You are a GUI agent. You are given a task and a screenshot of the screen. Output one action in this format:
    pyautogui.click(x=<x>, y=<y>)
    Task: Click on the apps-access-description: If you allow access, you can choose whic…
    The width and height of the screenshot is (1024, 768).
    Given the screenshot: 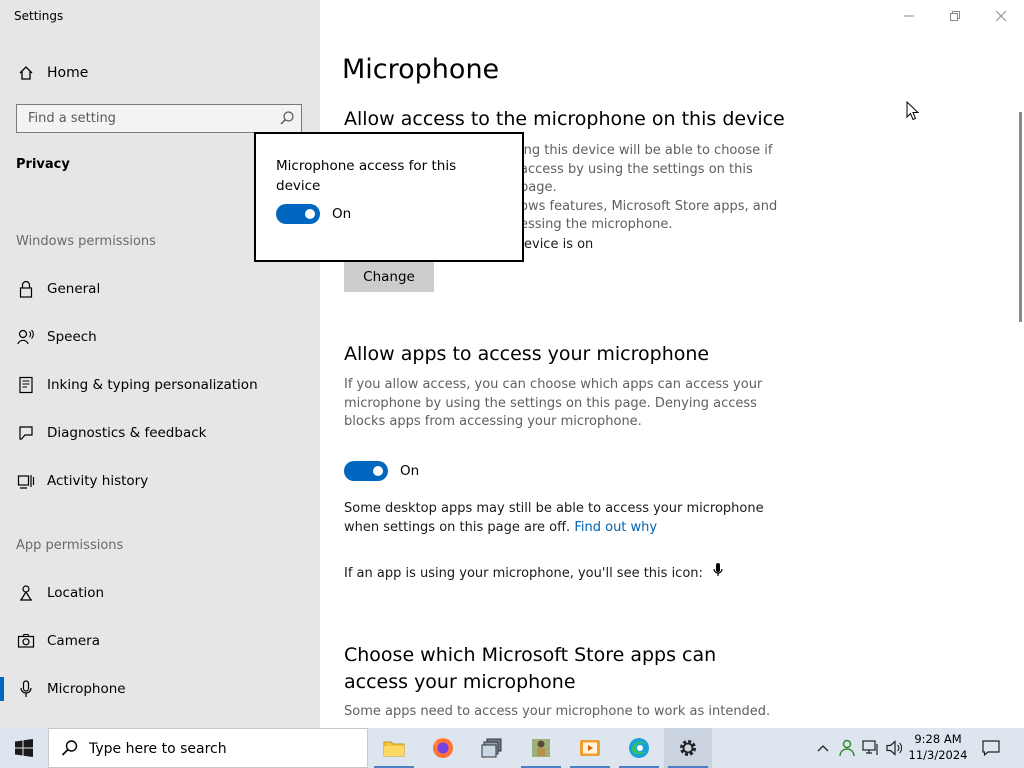 What is the action you would take?
    pyautogui.click(x=553, y=403)
    